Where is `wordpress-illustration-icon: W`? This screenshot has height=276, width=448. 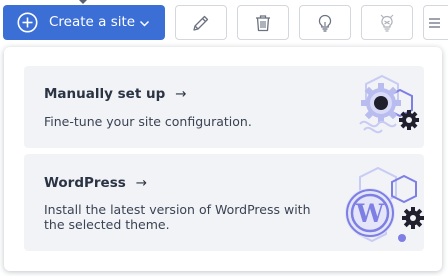 wordpress-illustration-icon: W is located at coordinates (384, 204).